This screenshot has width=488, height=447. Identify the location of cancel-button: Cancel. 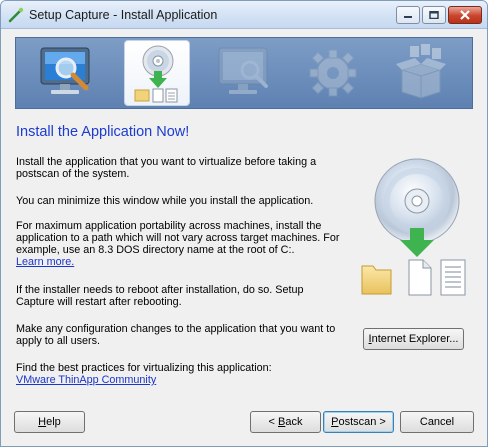
(437, 422).